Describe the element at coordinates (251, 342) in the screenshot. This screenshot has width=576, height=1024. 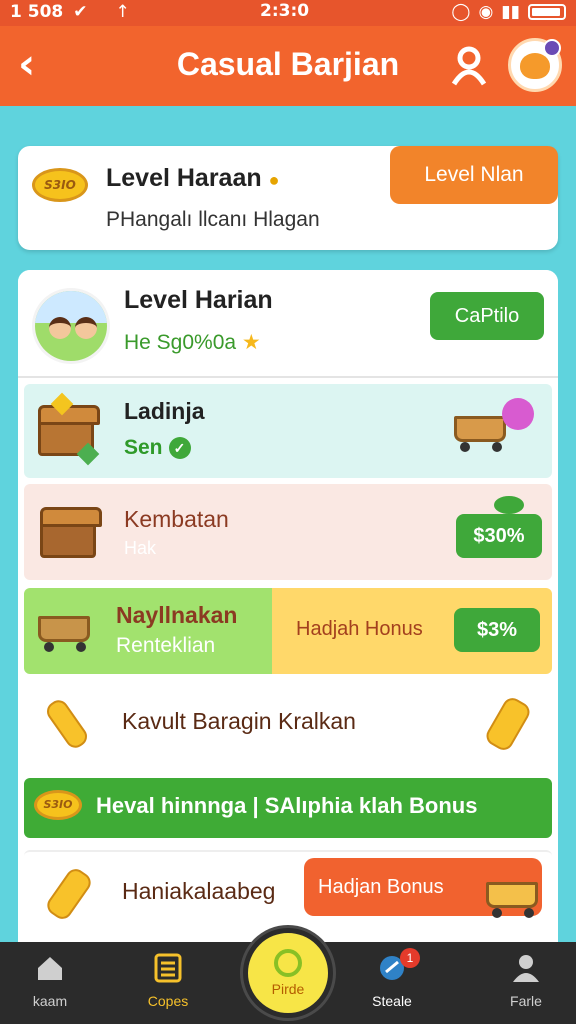
I see `star-icon: ★` at that location.